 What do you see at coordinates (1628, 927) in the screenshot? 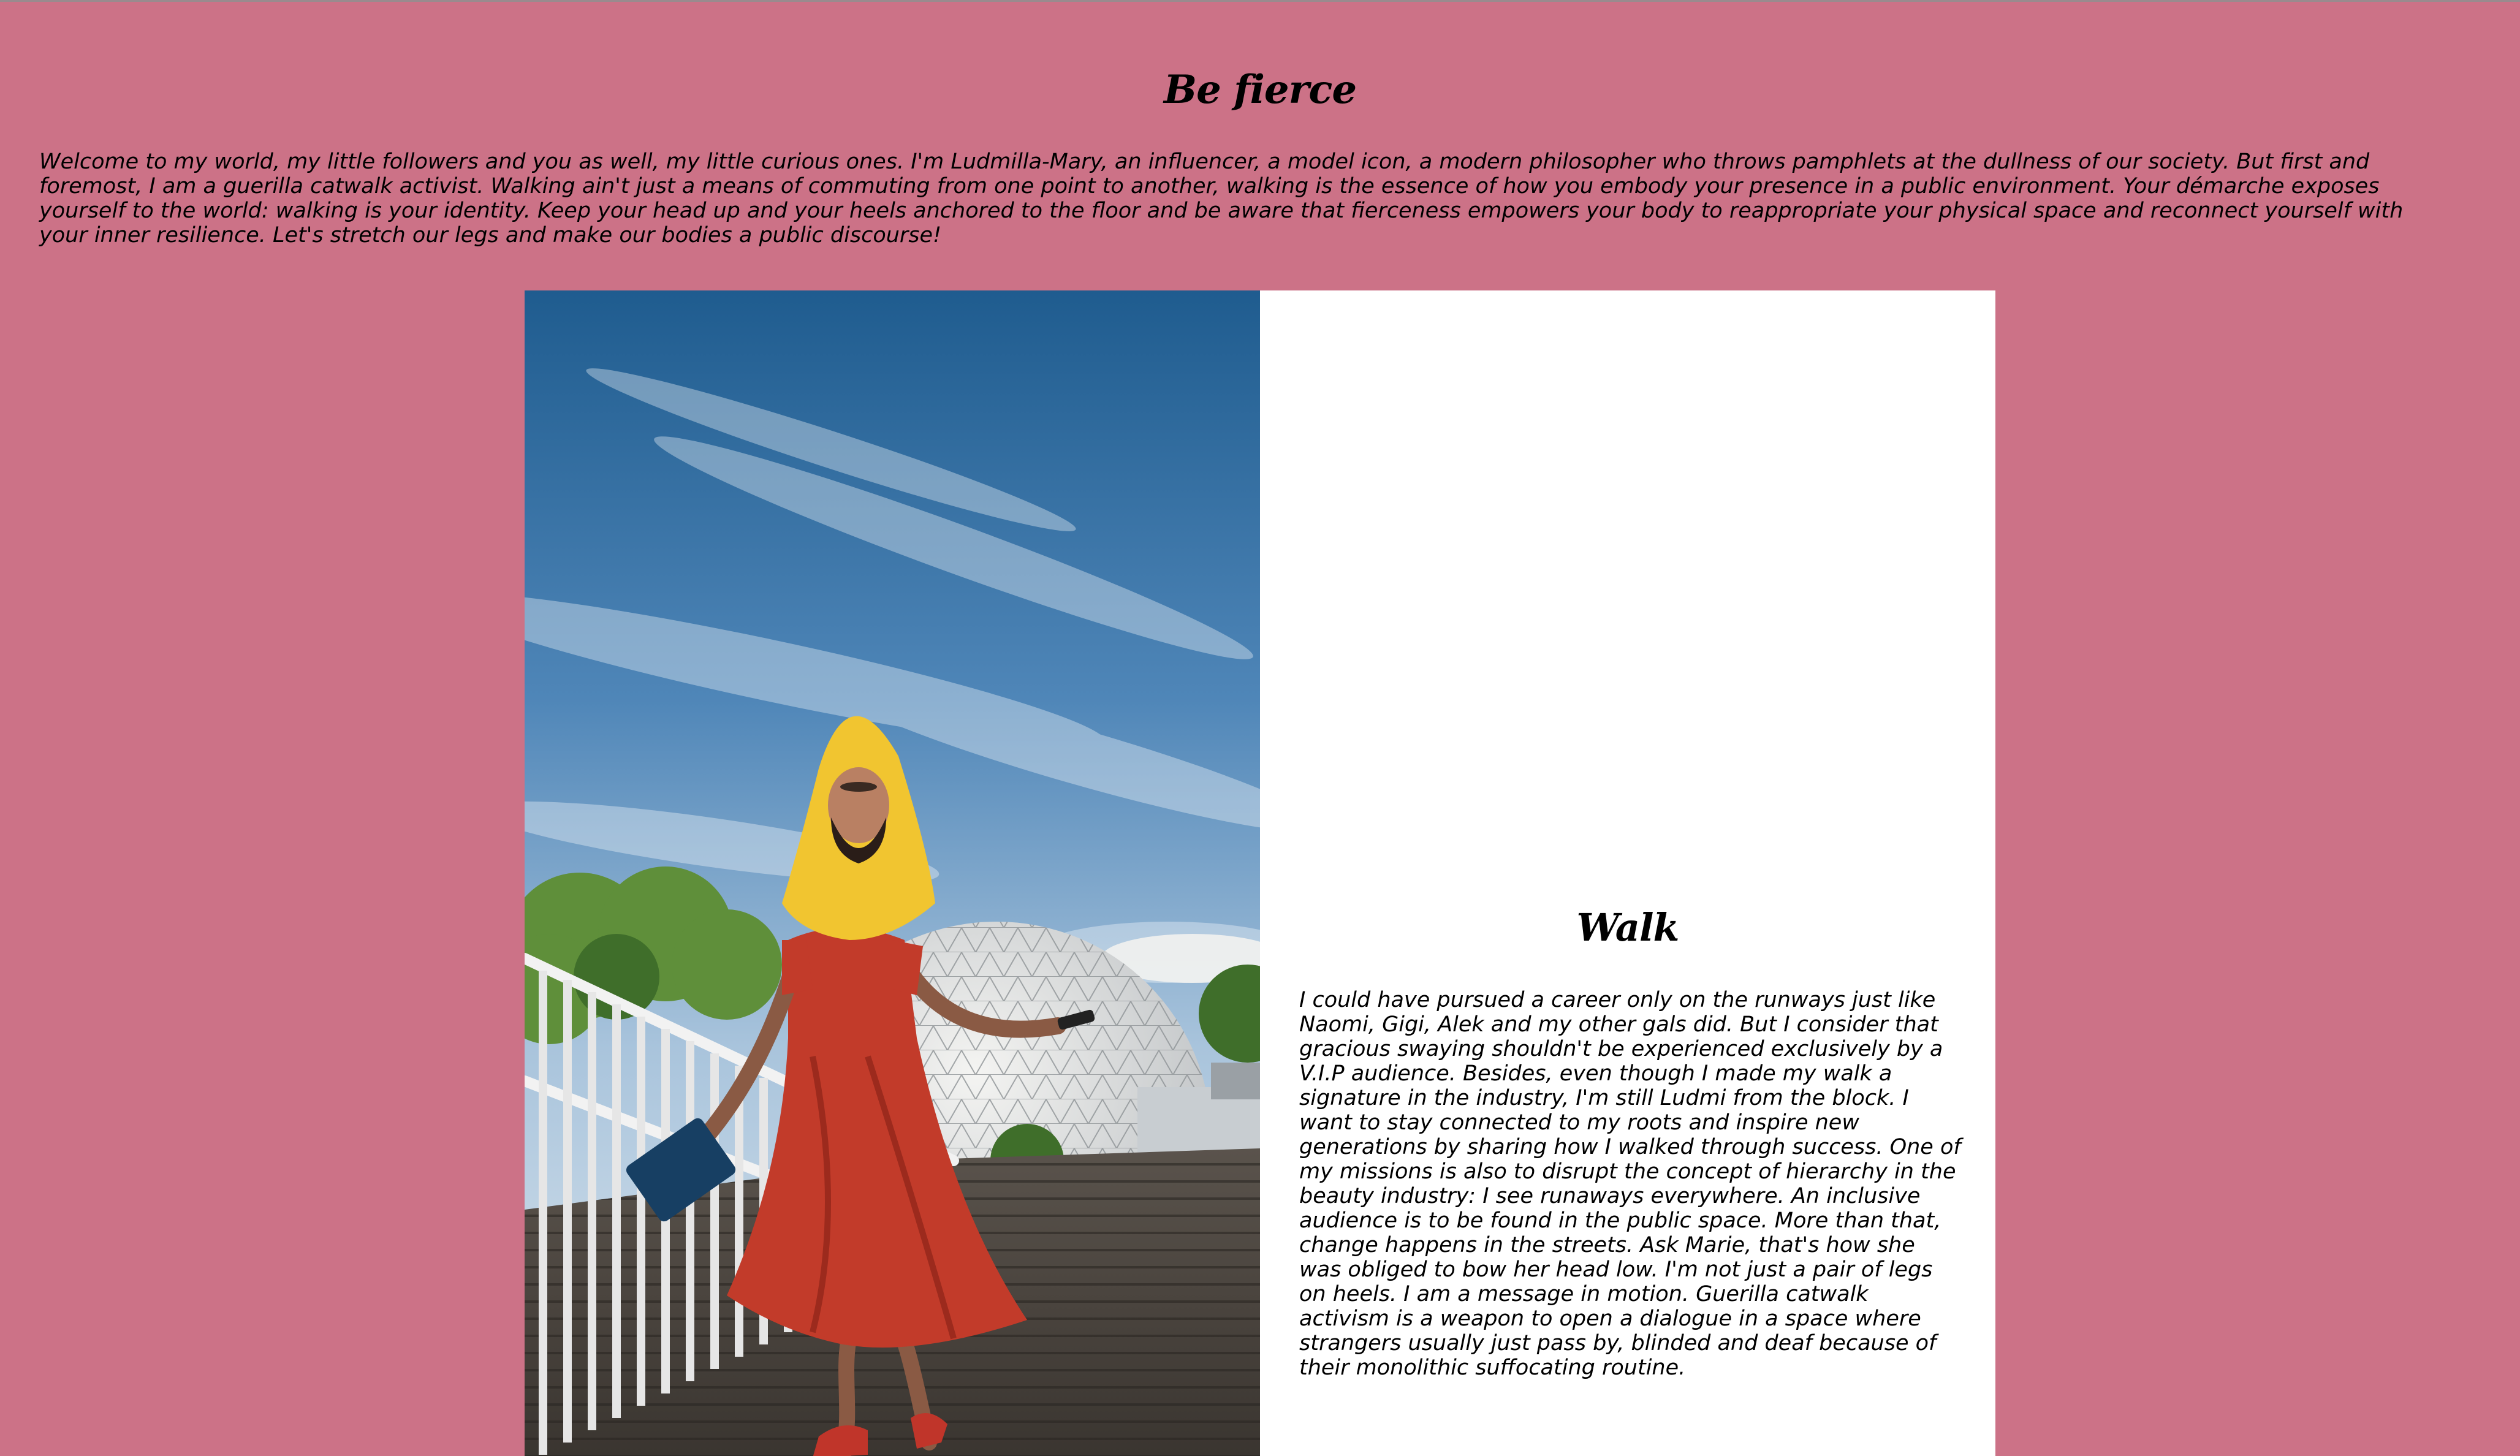
I see `section-title: Walk` at bounding box center [1628, 927].